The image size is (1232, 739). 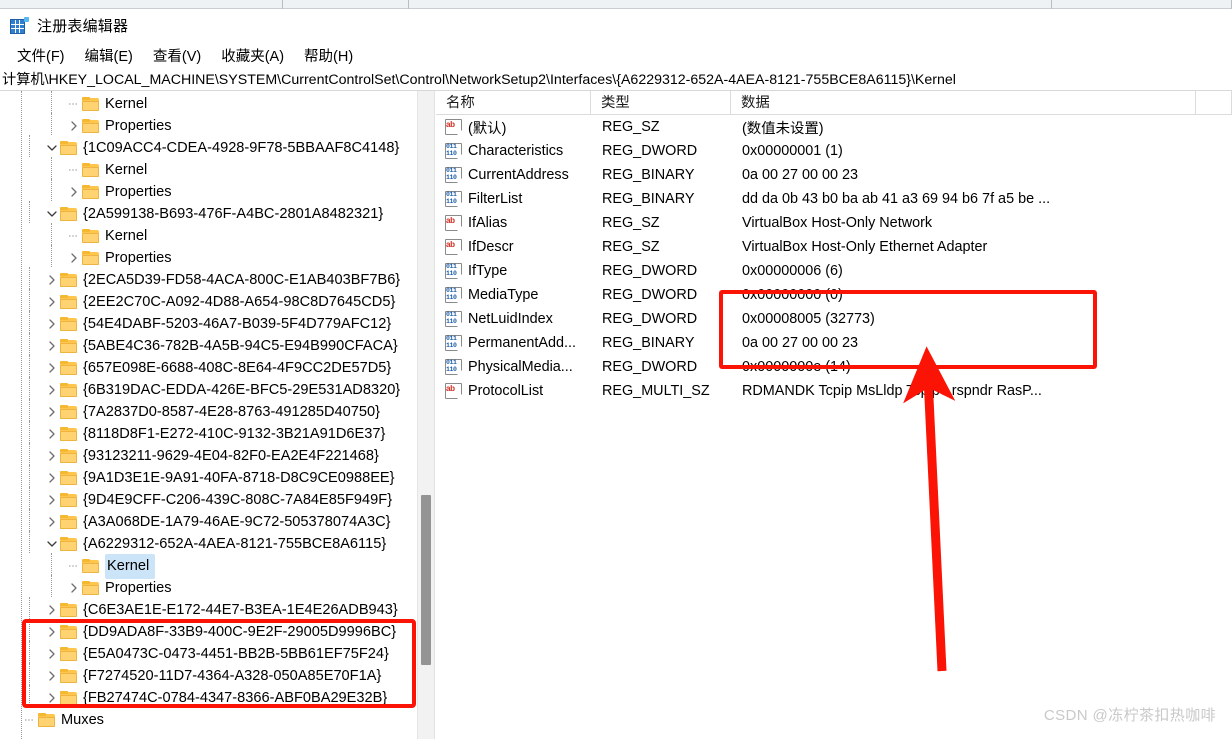 I want to click on tree-item: {F7274520-11D7-4364-A328-050A85E70F1A}, so click(x=209, y=676).